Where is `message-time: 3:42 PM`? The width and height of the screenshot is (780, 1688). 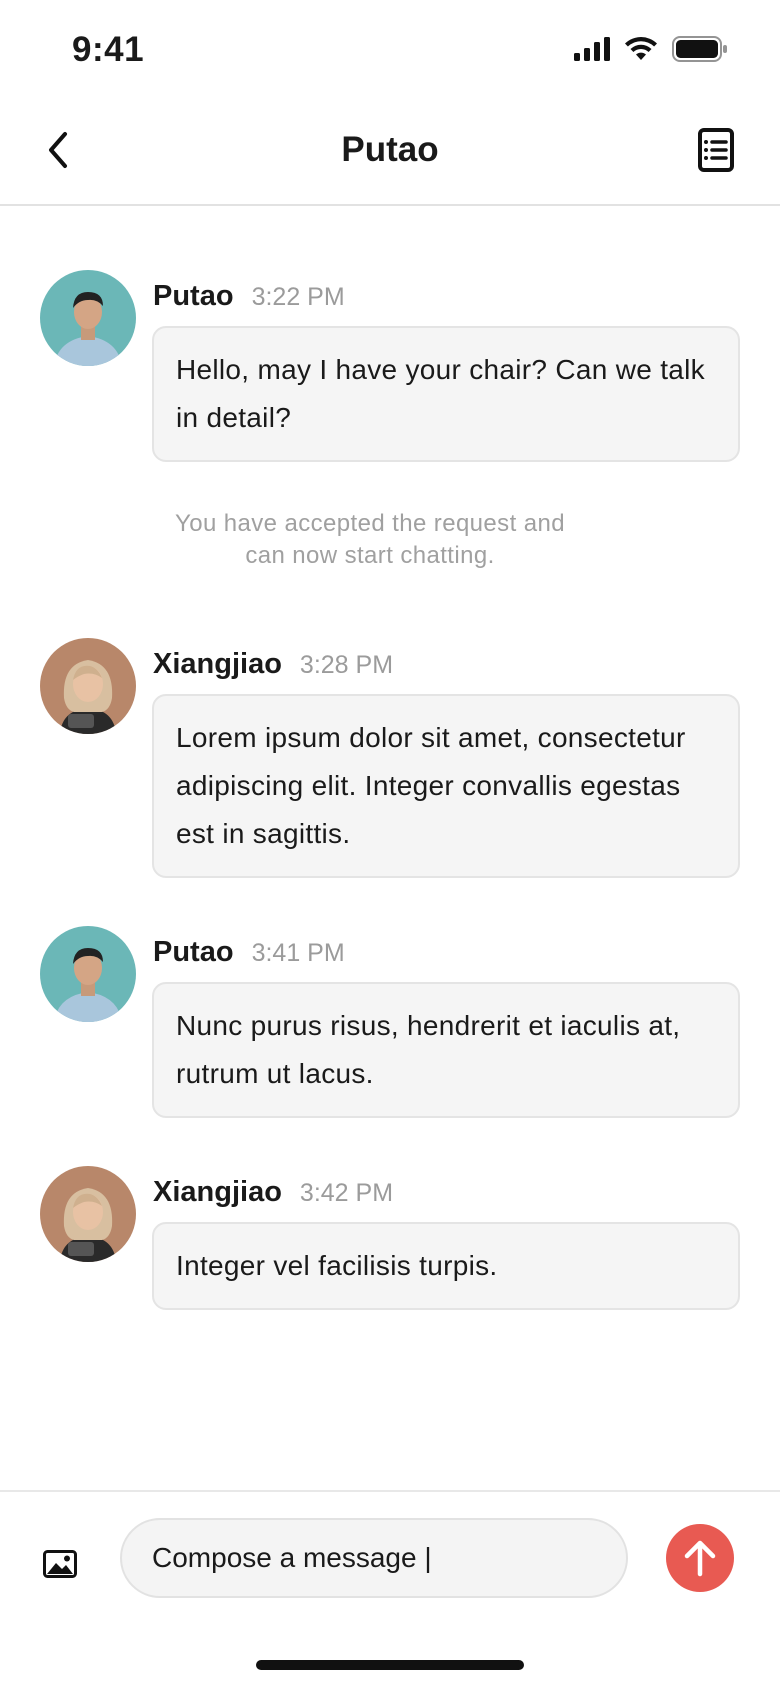
message-time: 3:42 PM is located at coordinates (346, 1193).